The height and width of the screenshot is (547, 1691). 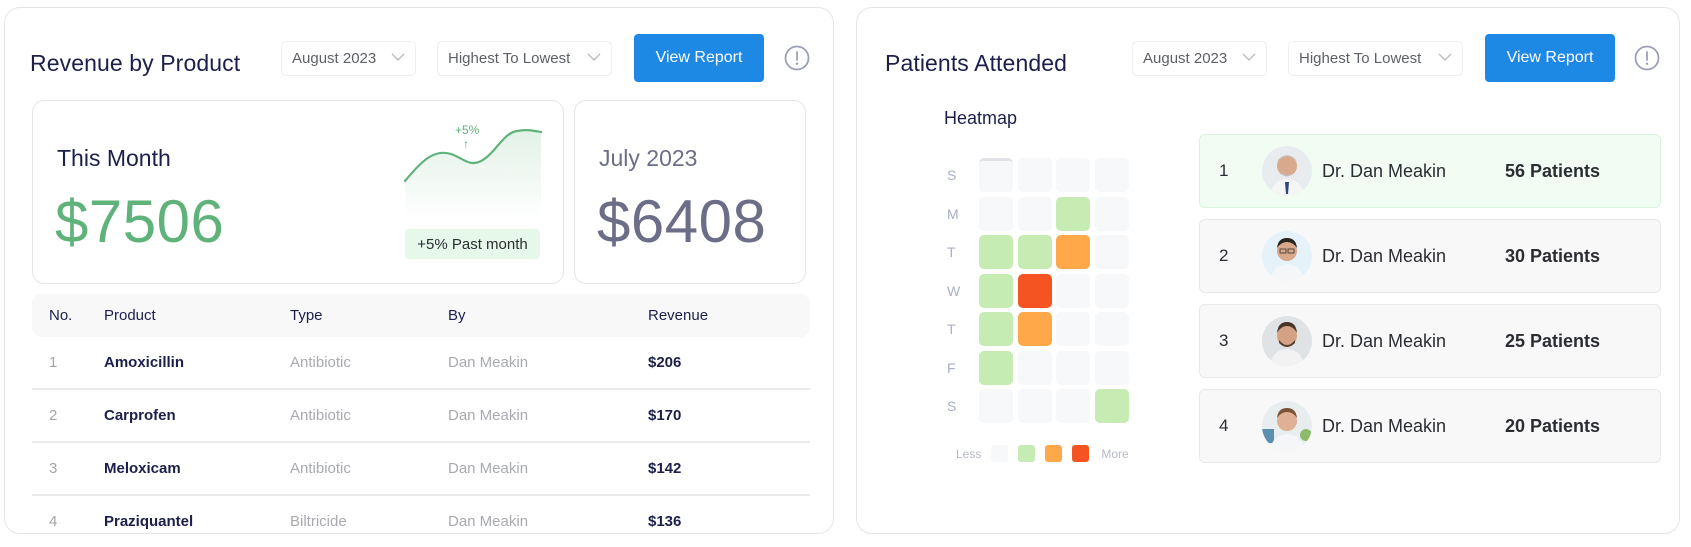 I want to click on cell-product: Amoxicillin, so click(x=144, y=362).